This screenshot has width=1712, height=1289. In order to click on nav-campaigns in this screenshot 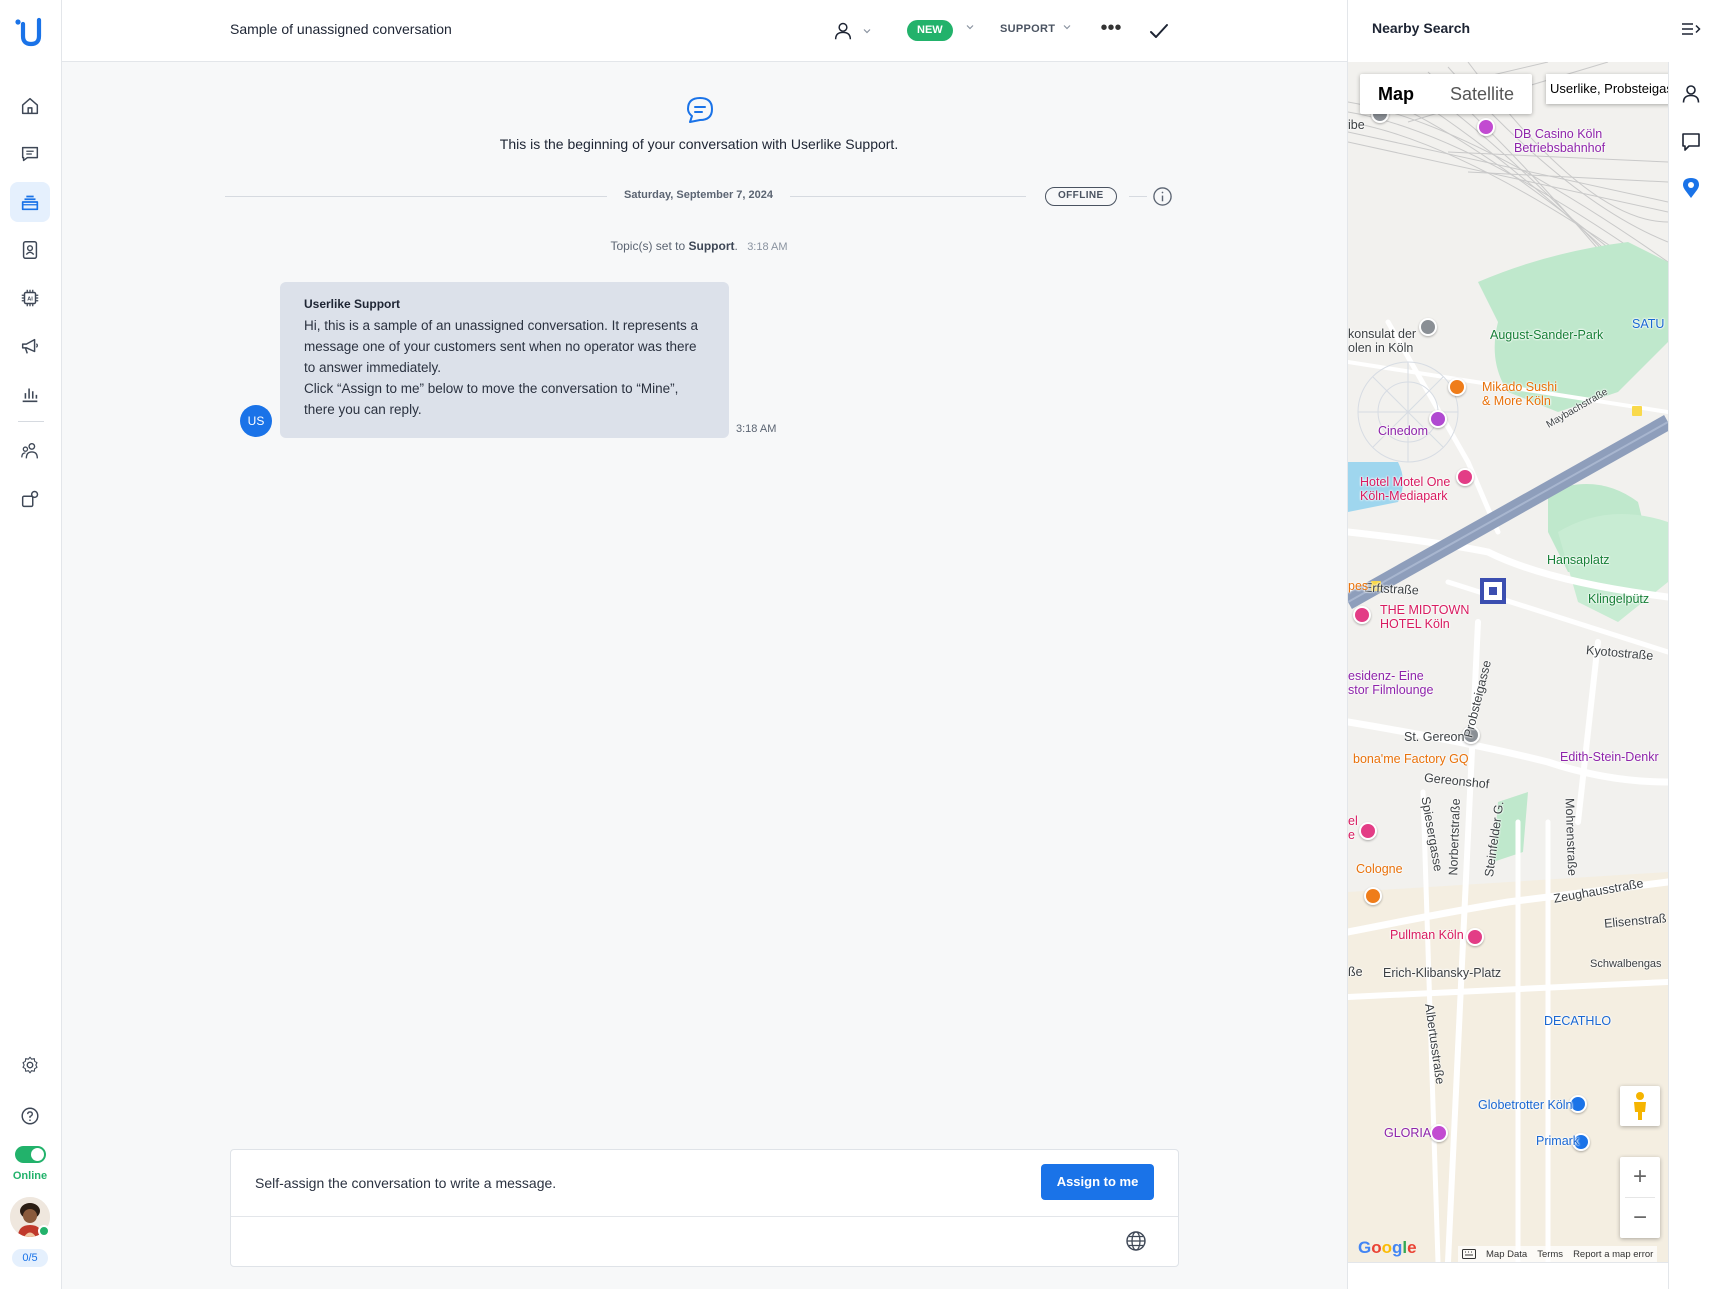, I will do `click(30, 346)`.